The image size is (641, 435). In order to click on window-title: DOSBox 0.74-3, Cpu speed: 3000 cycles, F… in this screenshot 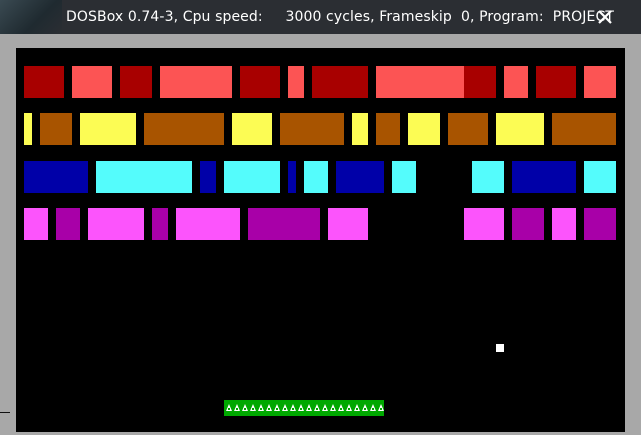, I will do `click(340, 17)`.